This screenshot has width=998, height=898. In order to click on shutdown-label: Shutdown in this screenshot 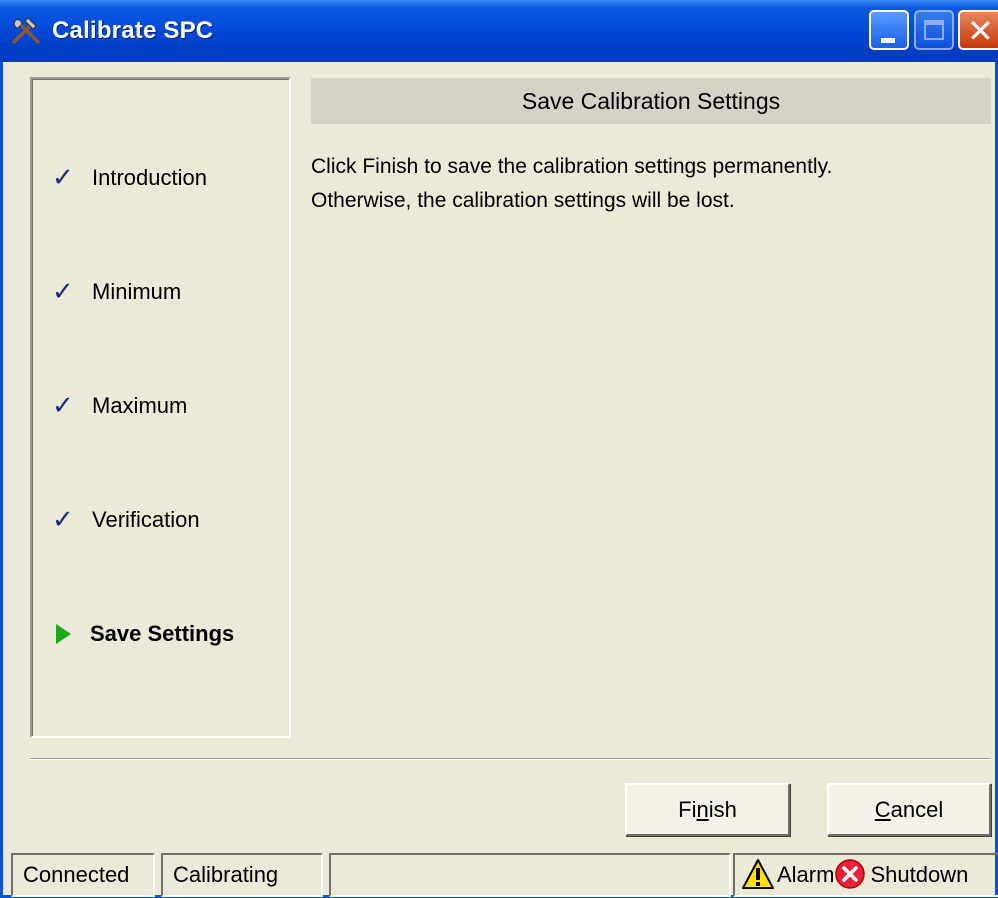, I will do `click(919, 874)`.